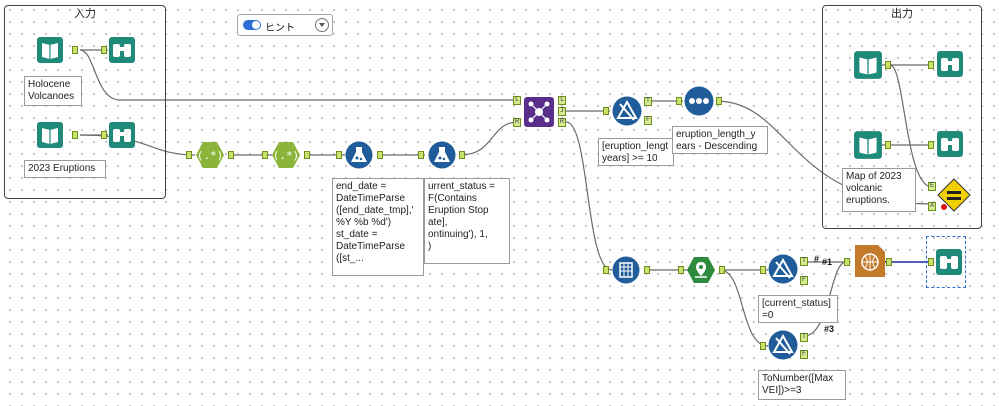 The image size is (999, 406). I want to click on hint-toggle-switch, so click(252, 25).